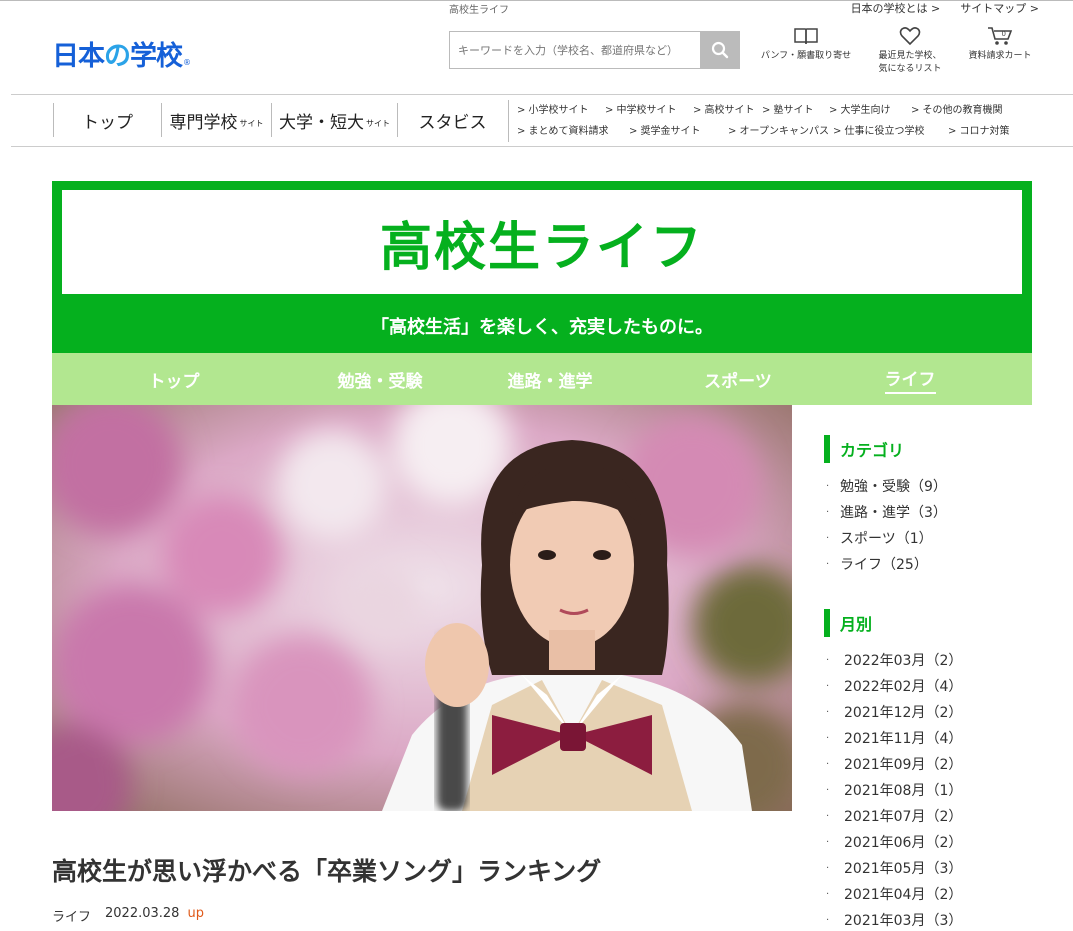  What do you see at coordinates (575, 50) in the screenshot?
I see `search-input` at bounding box center [575, 50].